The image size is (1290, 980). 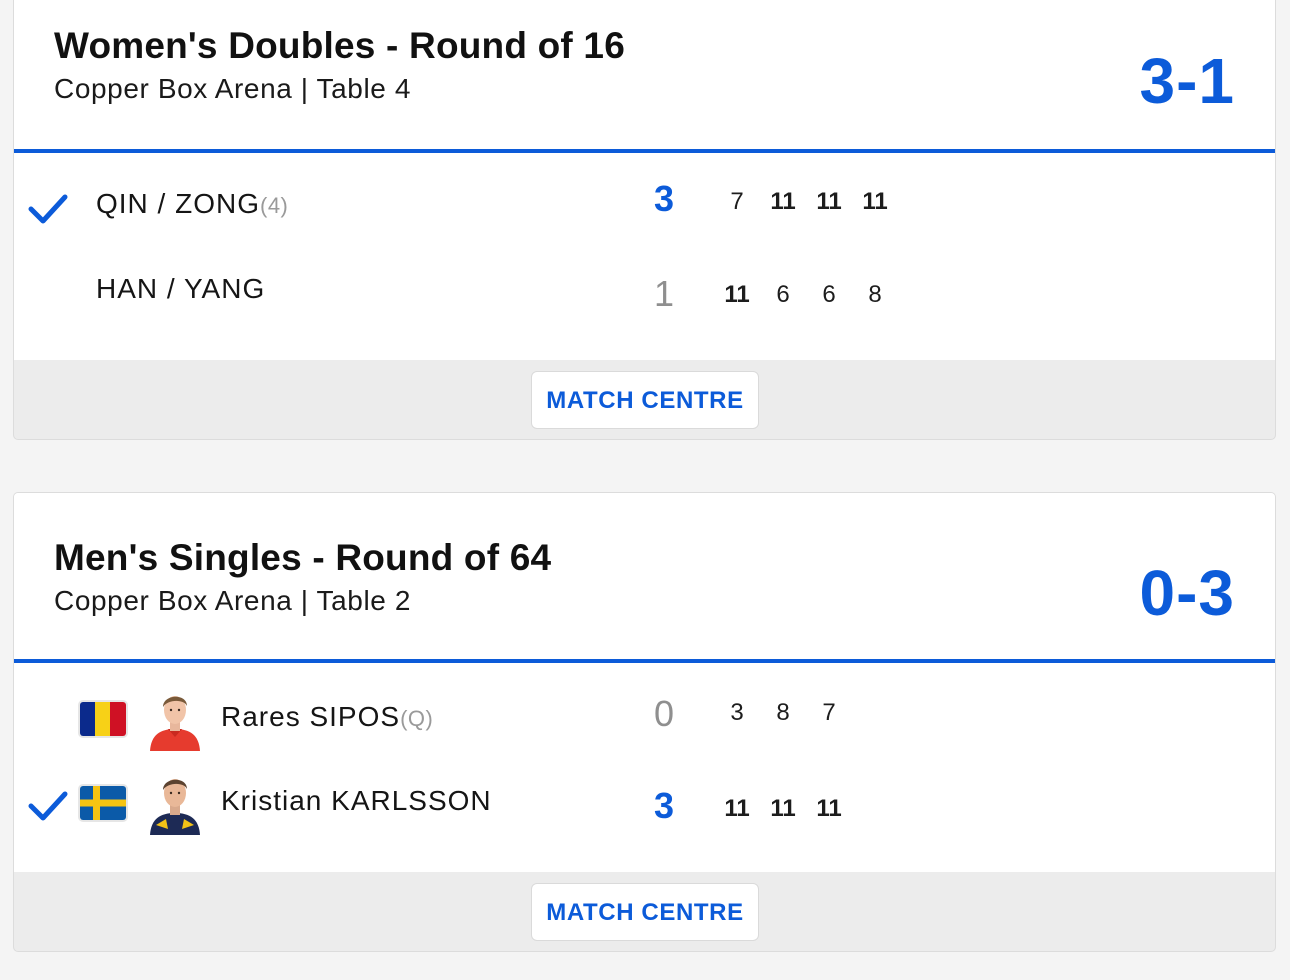 I want to click on match-venue: Copper Box Arena | Table 2, so click(x=233, y=600).